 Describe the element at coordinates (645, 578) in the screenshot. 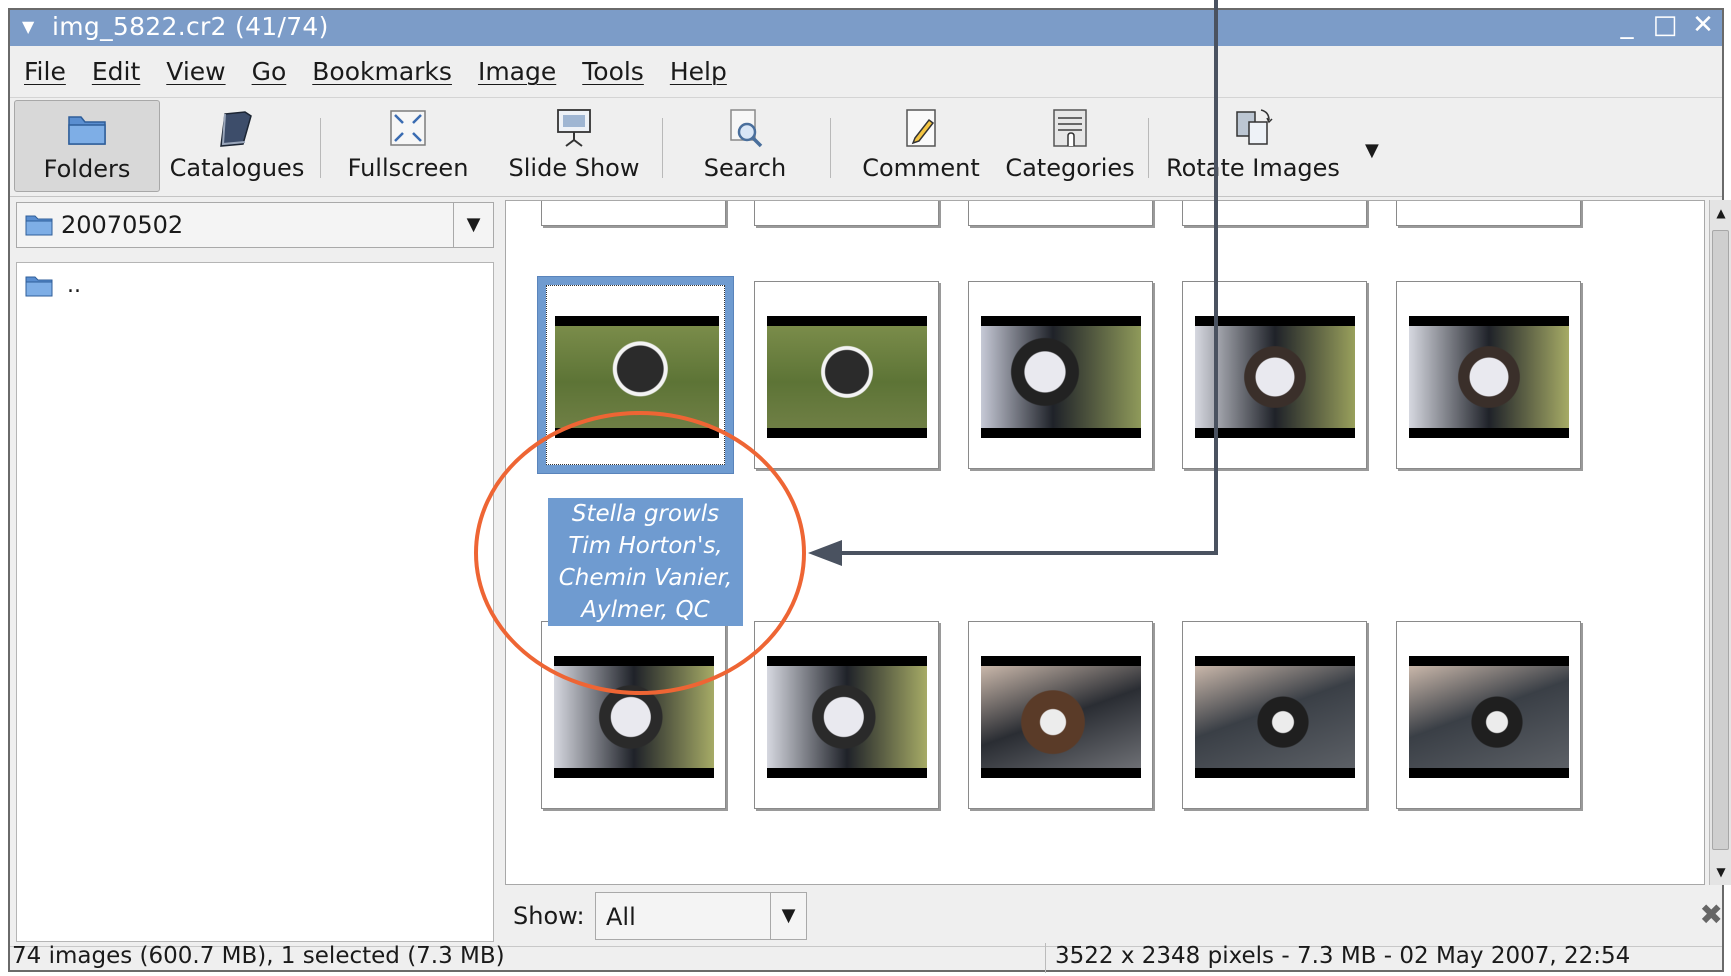

I see `caption-line: Chemin Vanier,` at that location.